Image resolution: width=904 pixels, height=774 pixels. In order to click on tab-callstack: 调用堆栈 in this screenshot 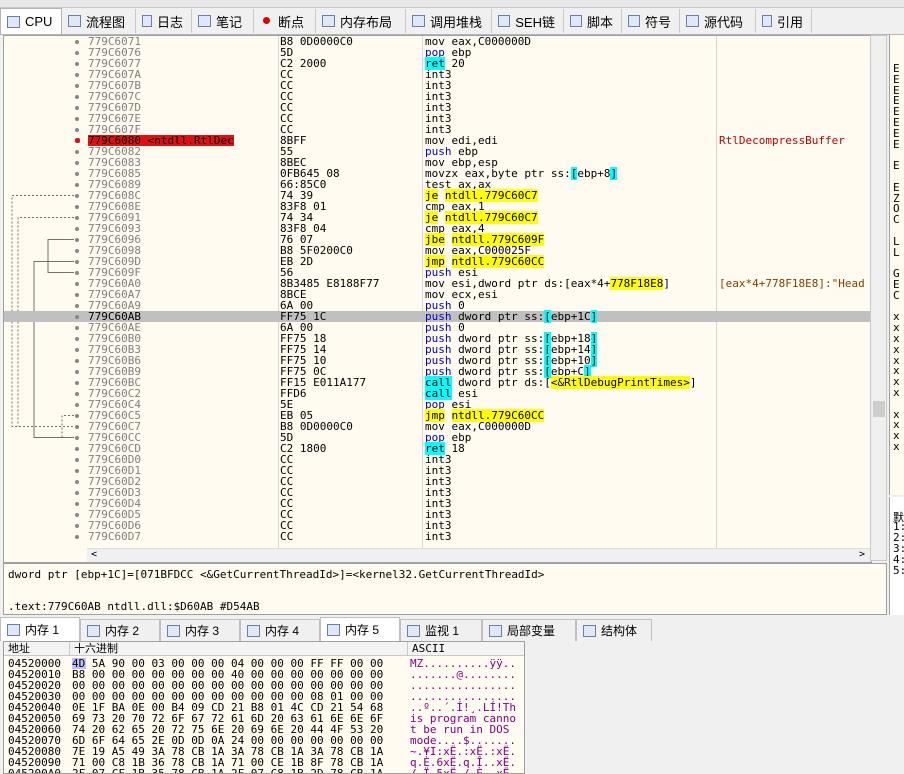, I will do `click(449, 21)`.